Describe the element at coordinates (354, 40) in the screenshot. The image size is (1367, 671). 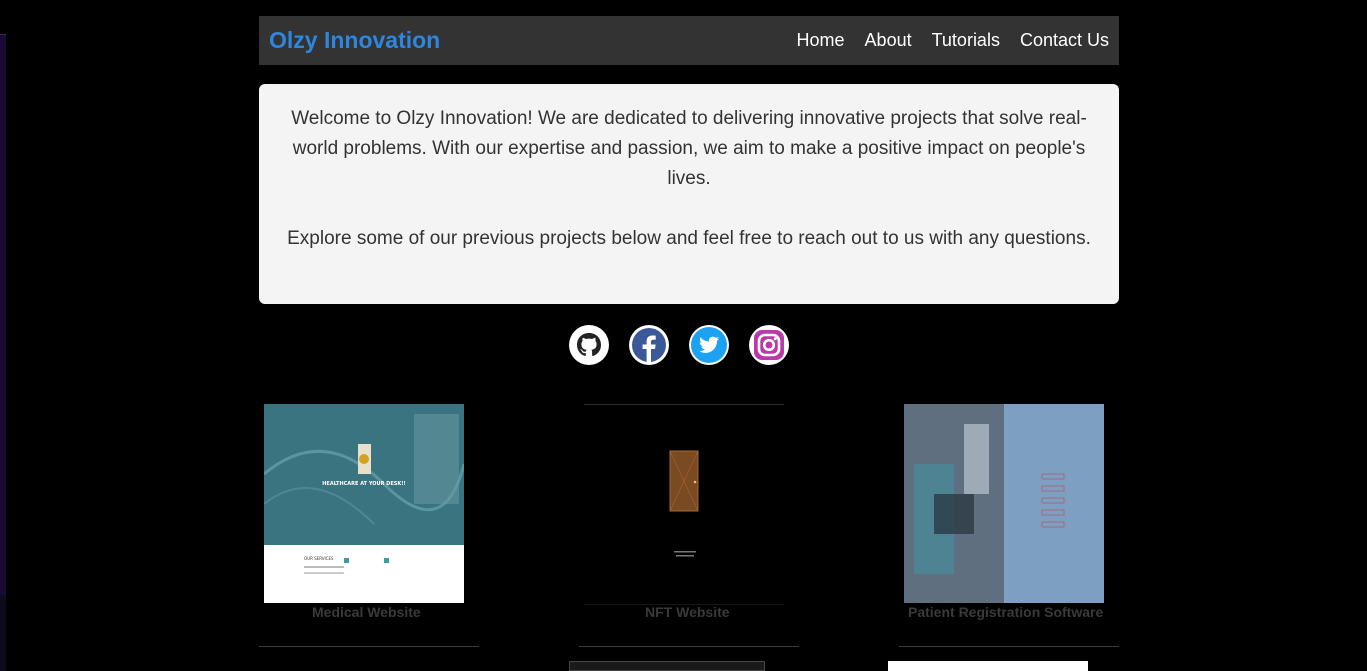
I see `brand-title: Olzy Innovation` at that location.